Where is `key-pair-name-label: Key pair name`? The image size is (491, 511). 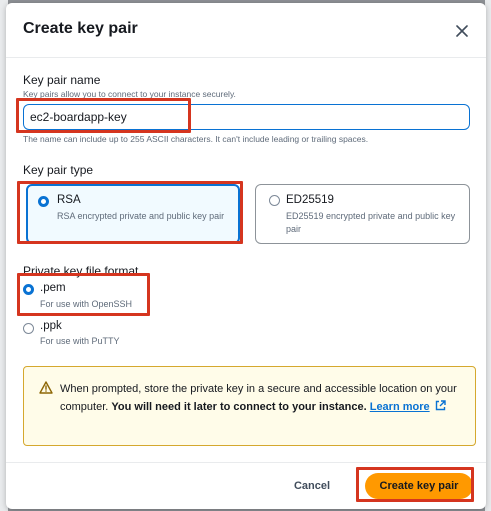 key-pair-name-label: Key pair name is located at coordinates (62, 80).